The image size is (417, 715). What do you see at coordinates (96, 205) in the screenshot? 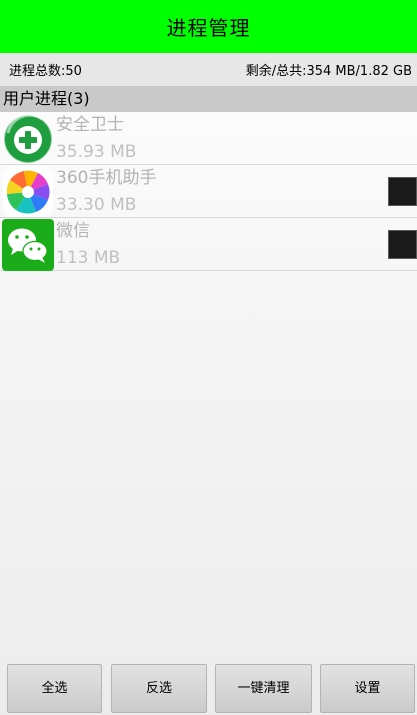
I see `process-memory: 33.30 MB` at bounding box center [96, 205].